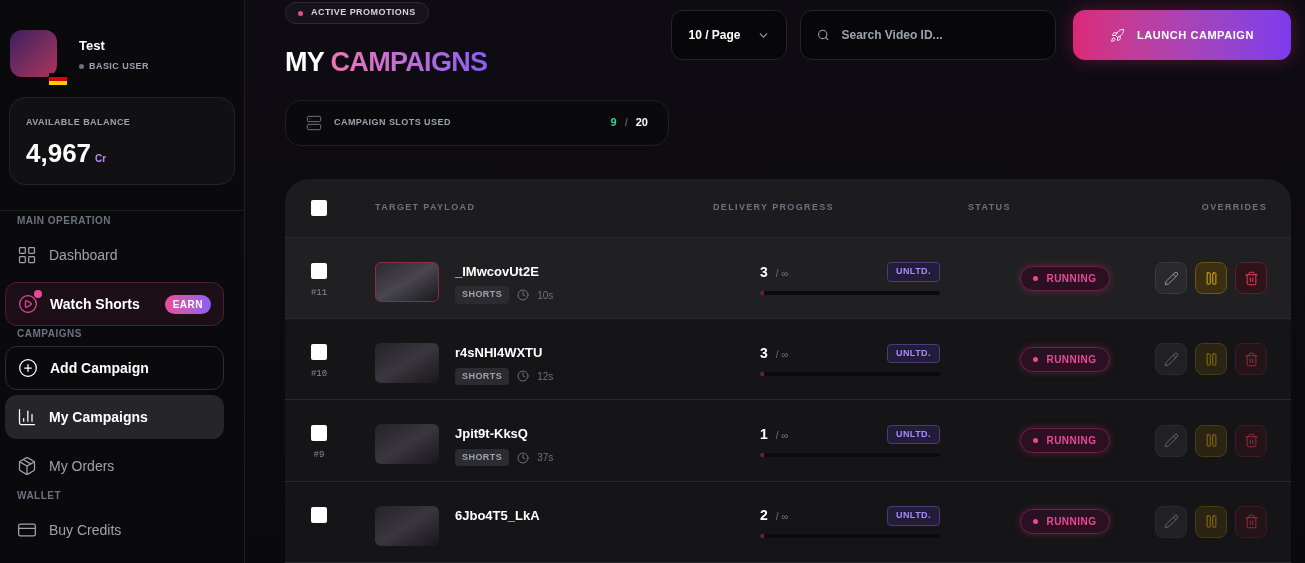 The width and height of the screenshot is (1305, 563). Describe the element at coordinates (729, 35) in the screenshot. I see `page-size-select: 10 / Page` at that location.